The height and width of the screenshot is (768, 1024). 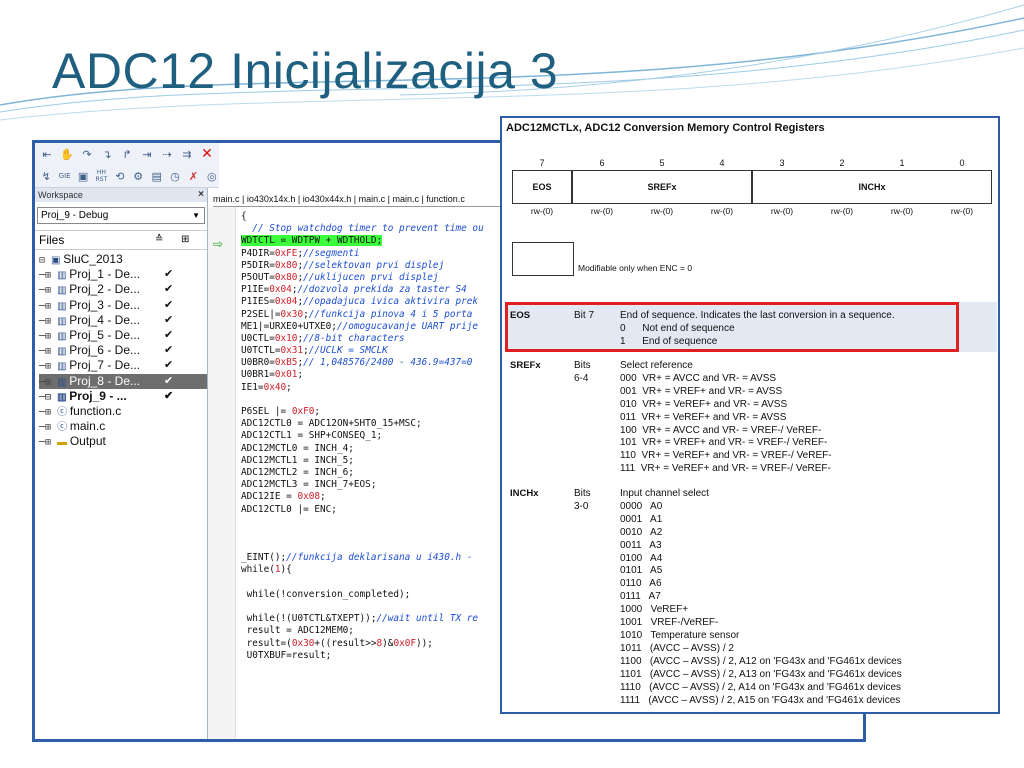 I want to click on next-statement-icon: ⇥, so click(x=147, y=154).